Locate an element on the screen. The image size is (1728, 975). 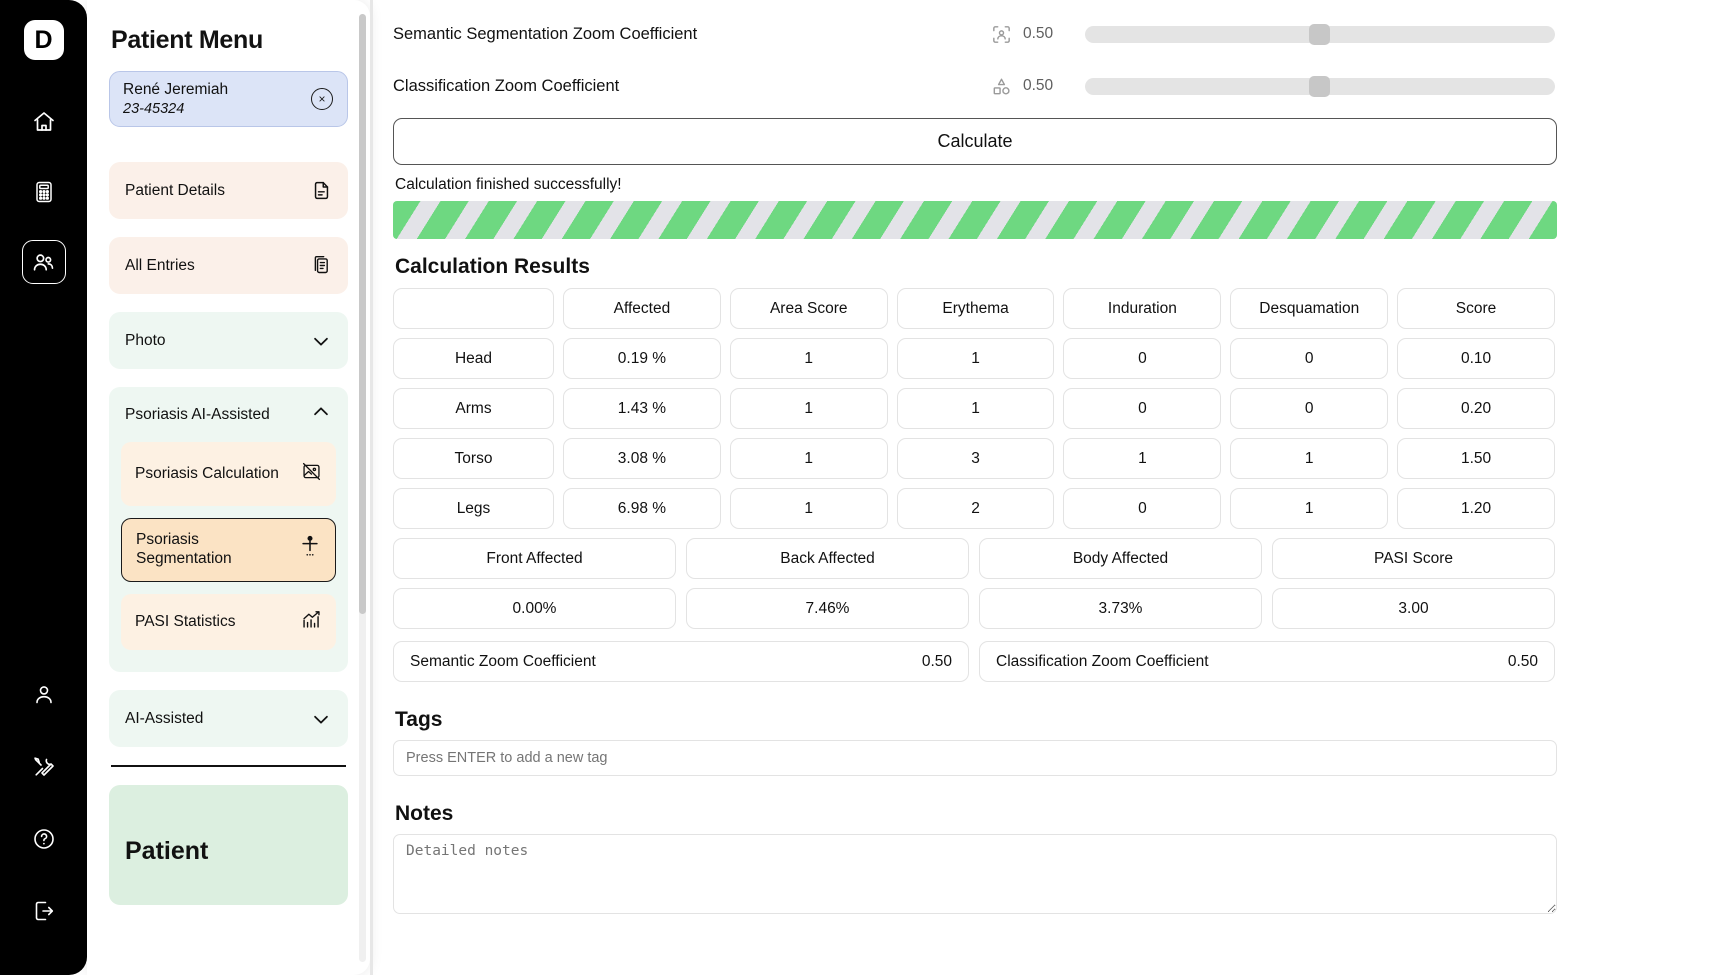
user-icon is located at coordinates (44, 695).